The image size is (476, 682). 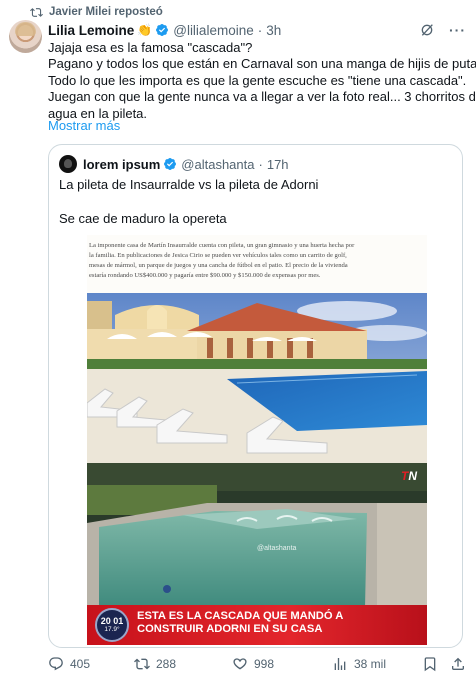 What do you see at coordinates (143, 219) in the screenshot?
I see `quote-text-line: Se cae de maduro la opereta` at bounding box center [143, 219].